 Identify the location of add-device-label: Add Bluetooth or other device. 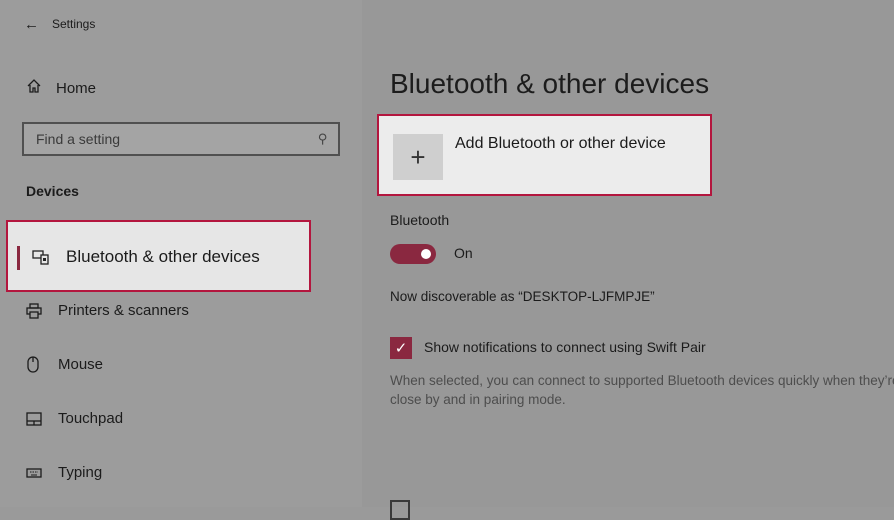
(560, 143).